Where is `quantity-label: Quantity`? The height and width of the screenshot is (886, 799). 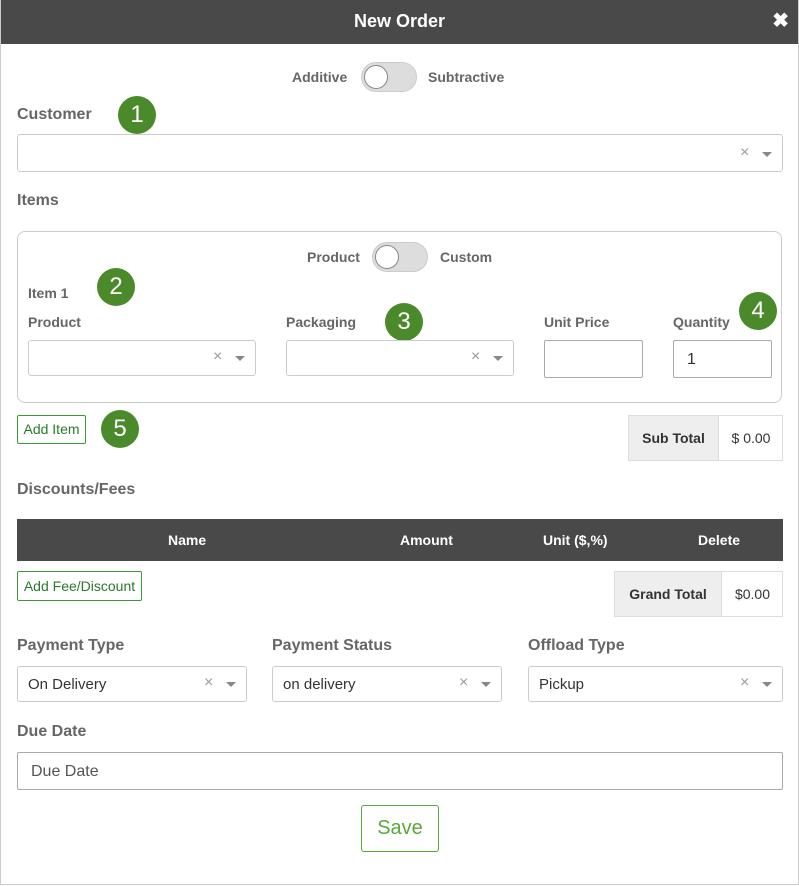 quantity-label: Quantity is located at coordinates (701, 322).